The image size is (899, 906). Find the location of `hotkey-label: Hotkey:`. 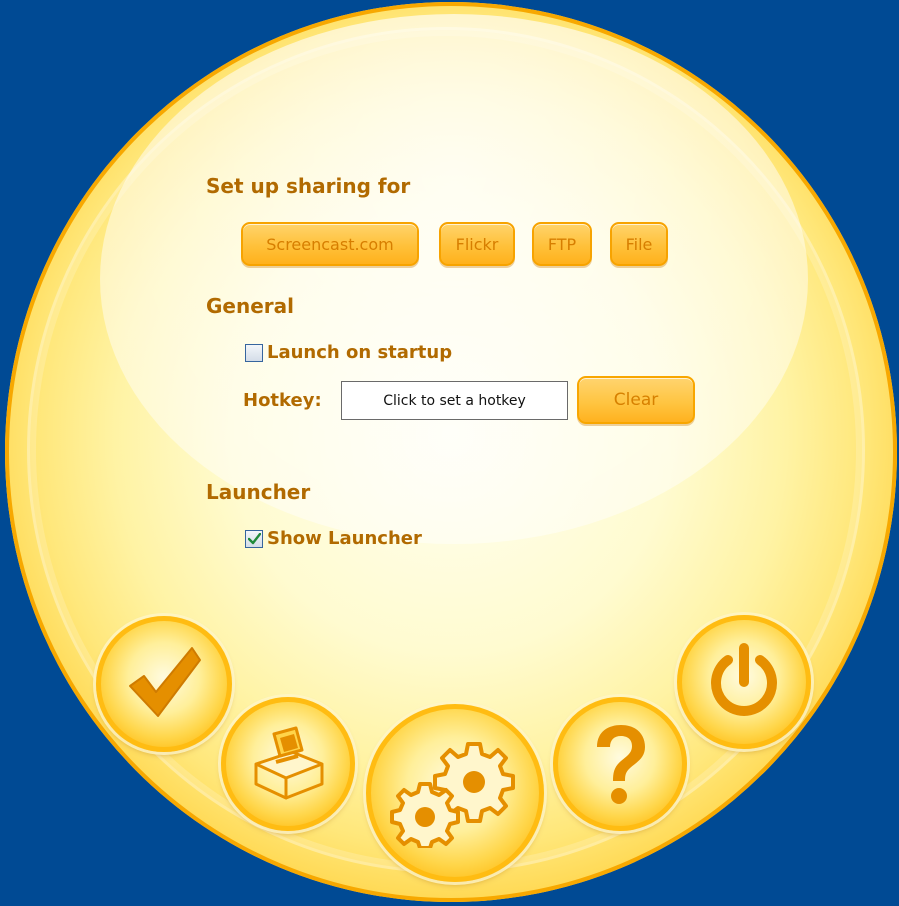

hotkey-label: Hotkey: is located at coordinates (282, 400).